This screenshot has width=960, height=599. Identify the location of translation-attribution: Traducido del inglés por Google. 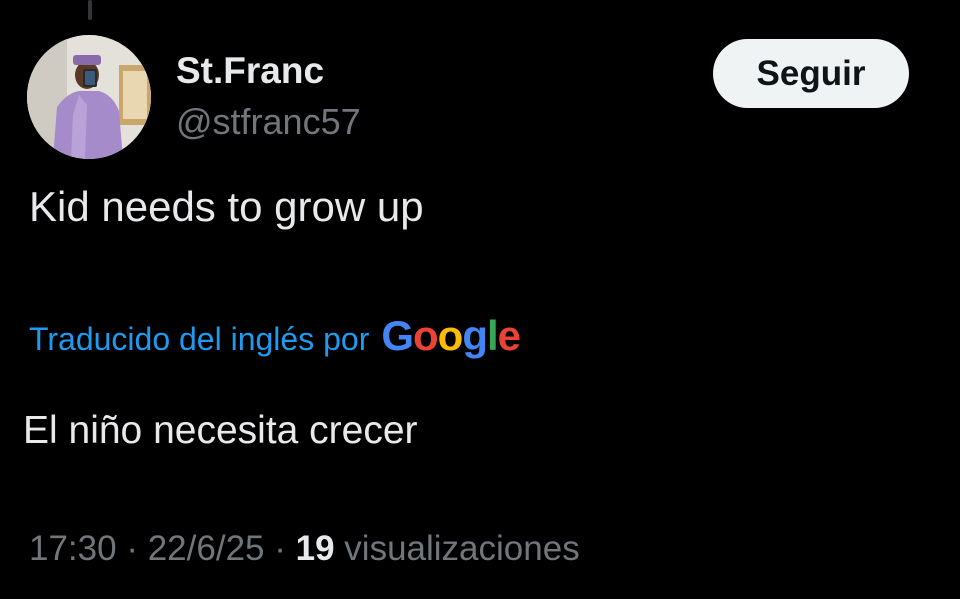
(275, 336).